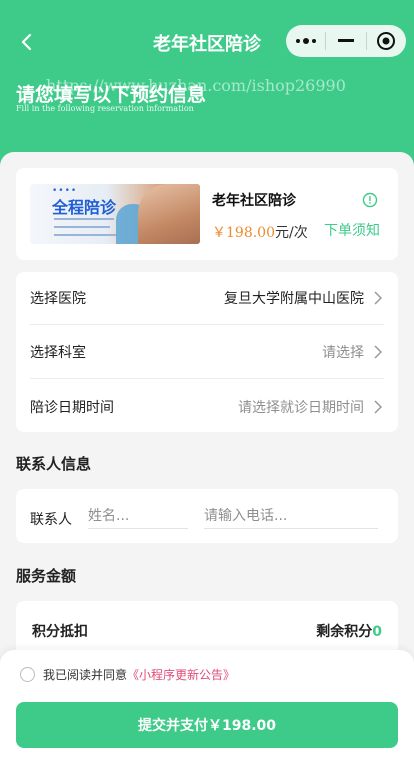 This screenshot has height=780, width=414. What do you see at coordinates (207, 725) in the screenshot?
I see `submit-pay-button: 提交并支付￥198.00` at bounding box center [207, 725].